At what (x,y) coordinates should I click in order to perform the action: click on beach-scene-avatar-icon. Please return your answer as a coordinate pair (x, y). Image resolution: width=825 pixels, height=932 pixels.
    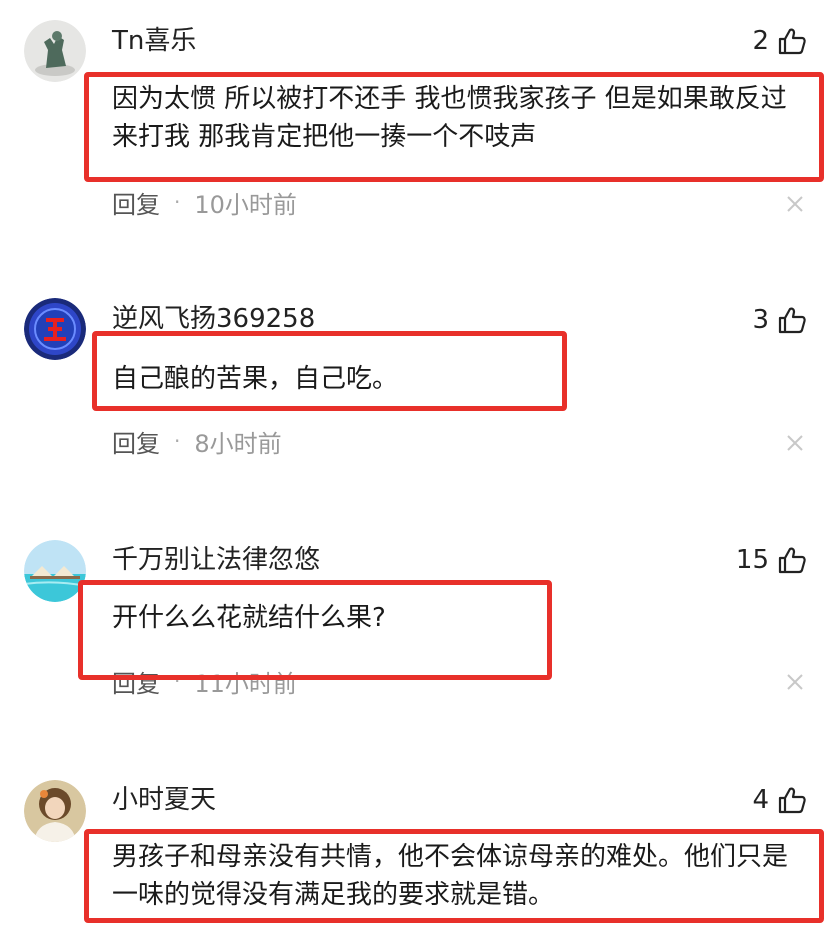
    Looking at the image, I should click on (55, 571).